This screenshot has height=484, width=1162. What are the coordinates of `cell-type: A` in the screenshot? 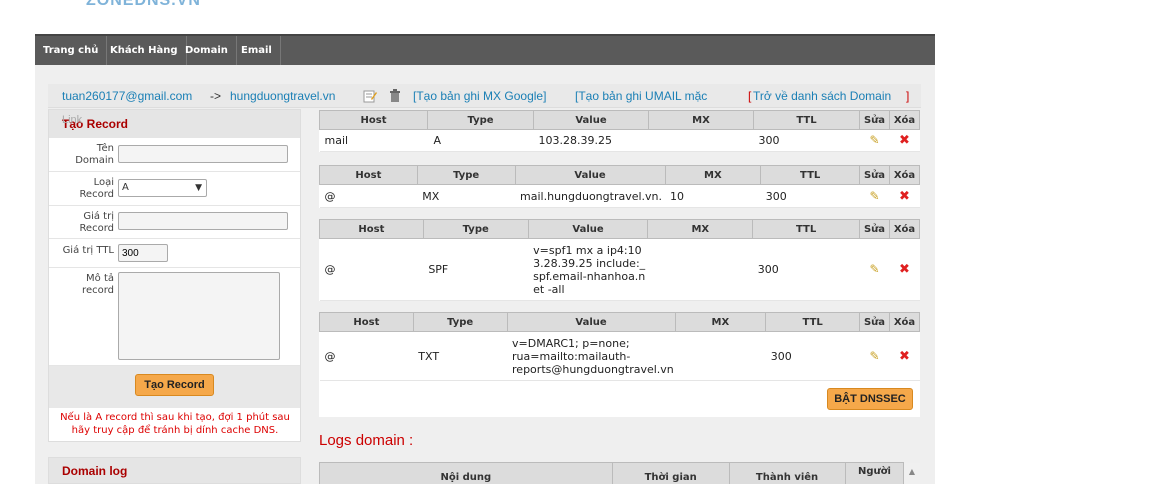 It's located at (480, 140).